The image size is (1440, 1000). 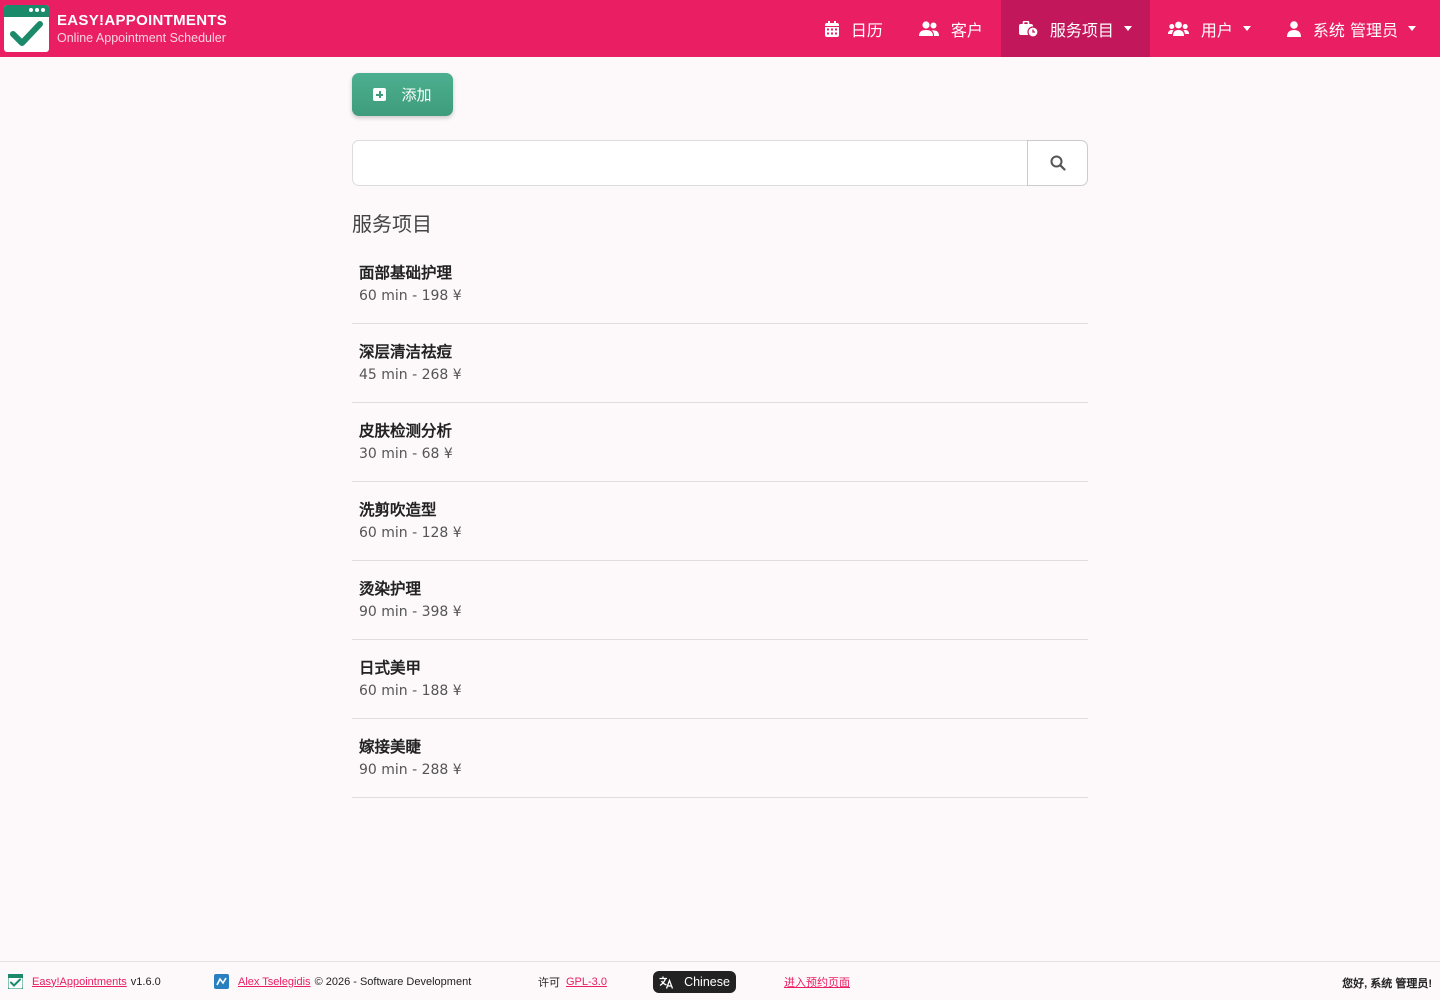 I want to click on author-logo-icon, so click(x=221, y=981).